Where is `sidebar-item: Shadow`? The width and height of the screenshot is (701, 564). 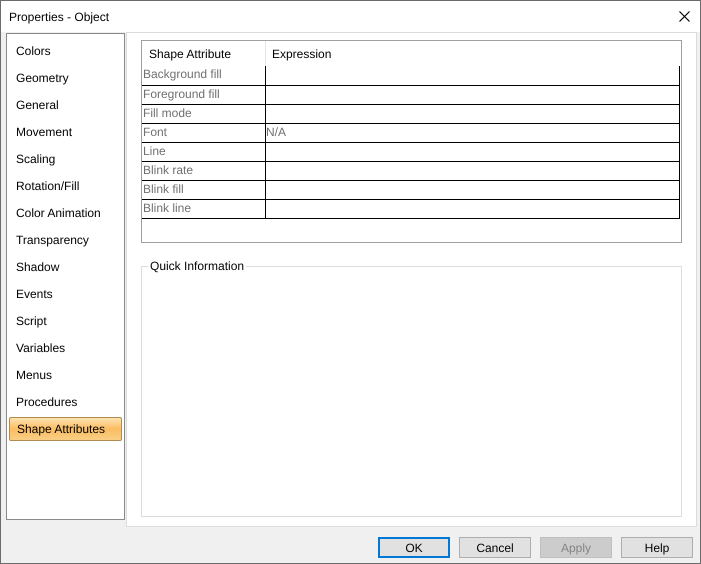 sidebar-item: Shadow is located at coordinates (65, 266).